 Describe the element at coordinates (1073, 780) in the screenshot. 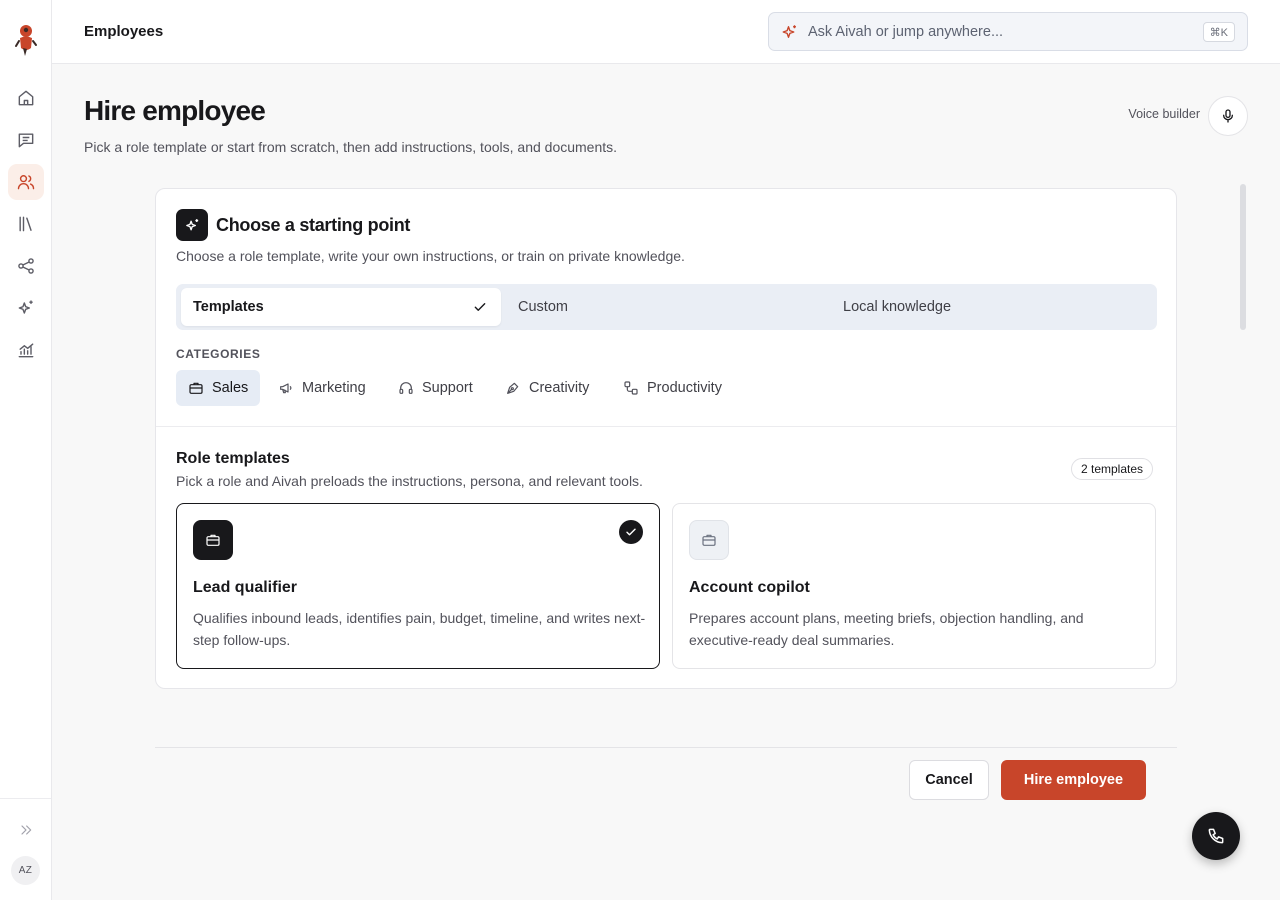

I see `hire-employee-button: Hire employee` at that location.